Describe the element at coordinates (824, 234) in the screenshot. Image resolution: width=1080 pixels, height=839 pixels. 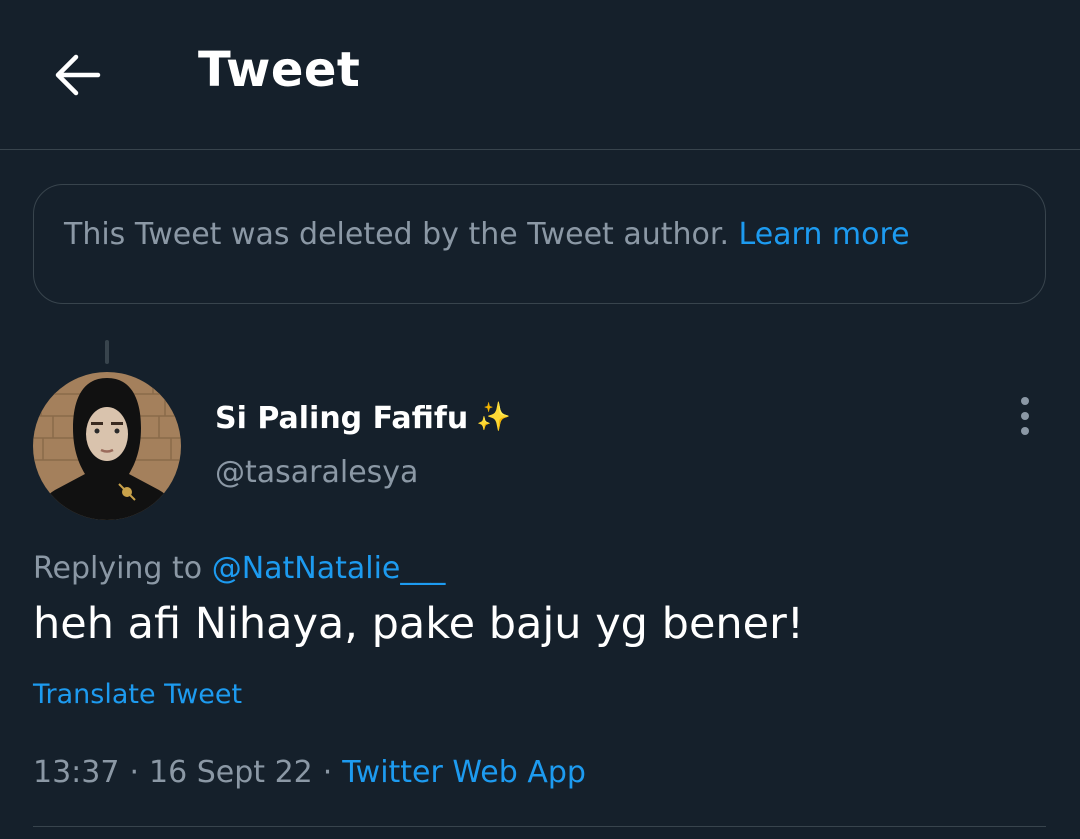
I see `learn-more-link: Learn more` at that location.